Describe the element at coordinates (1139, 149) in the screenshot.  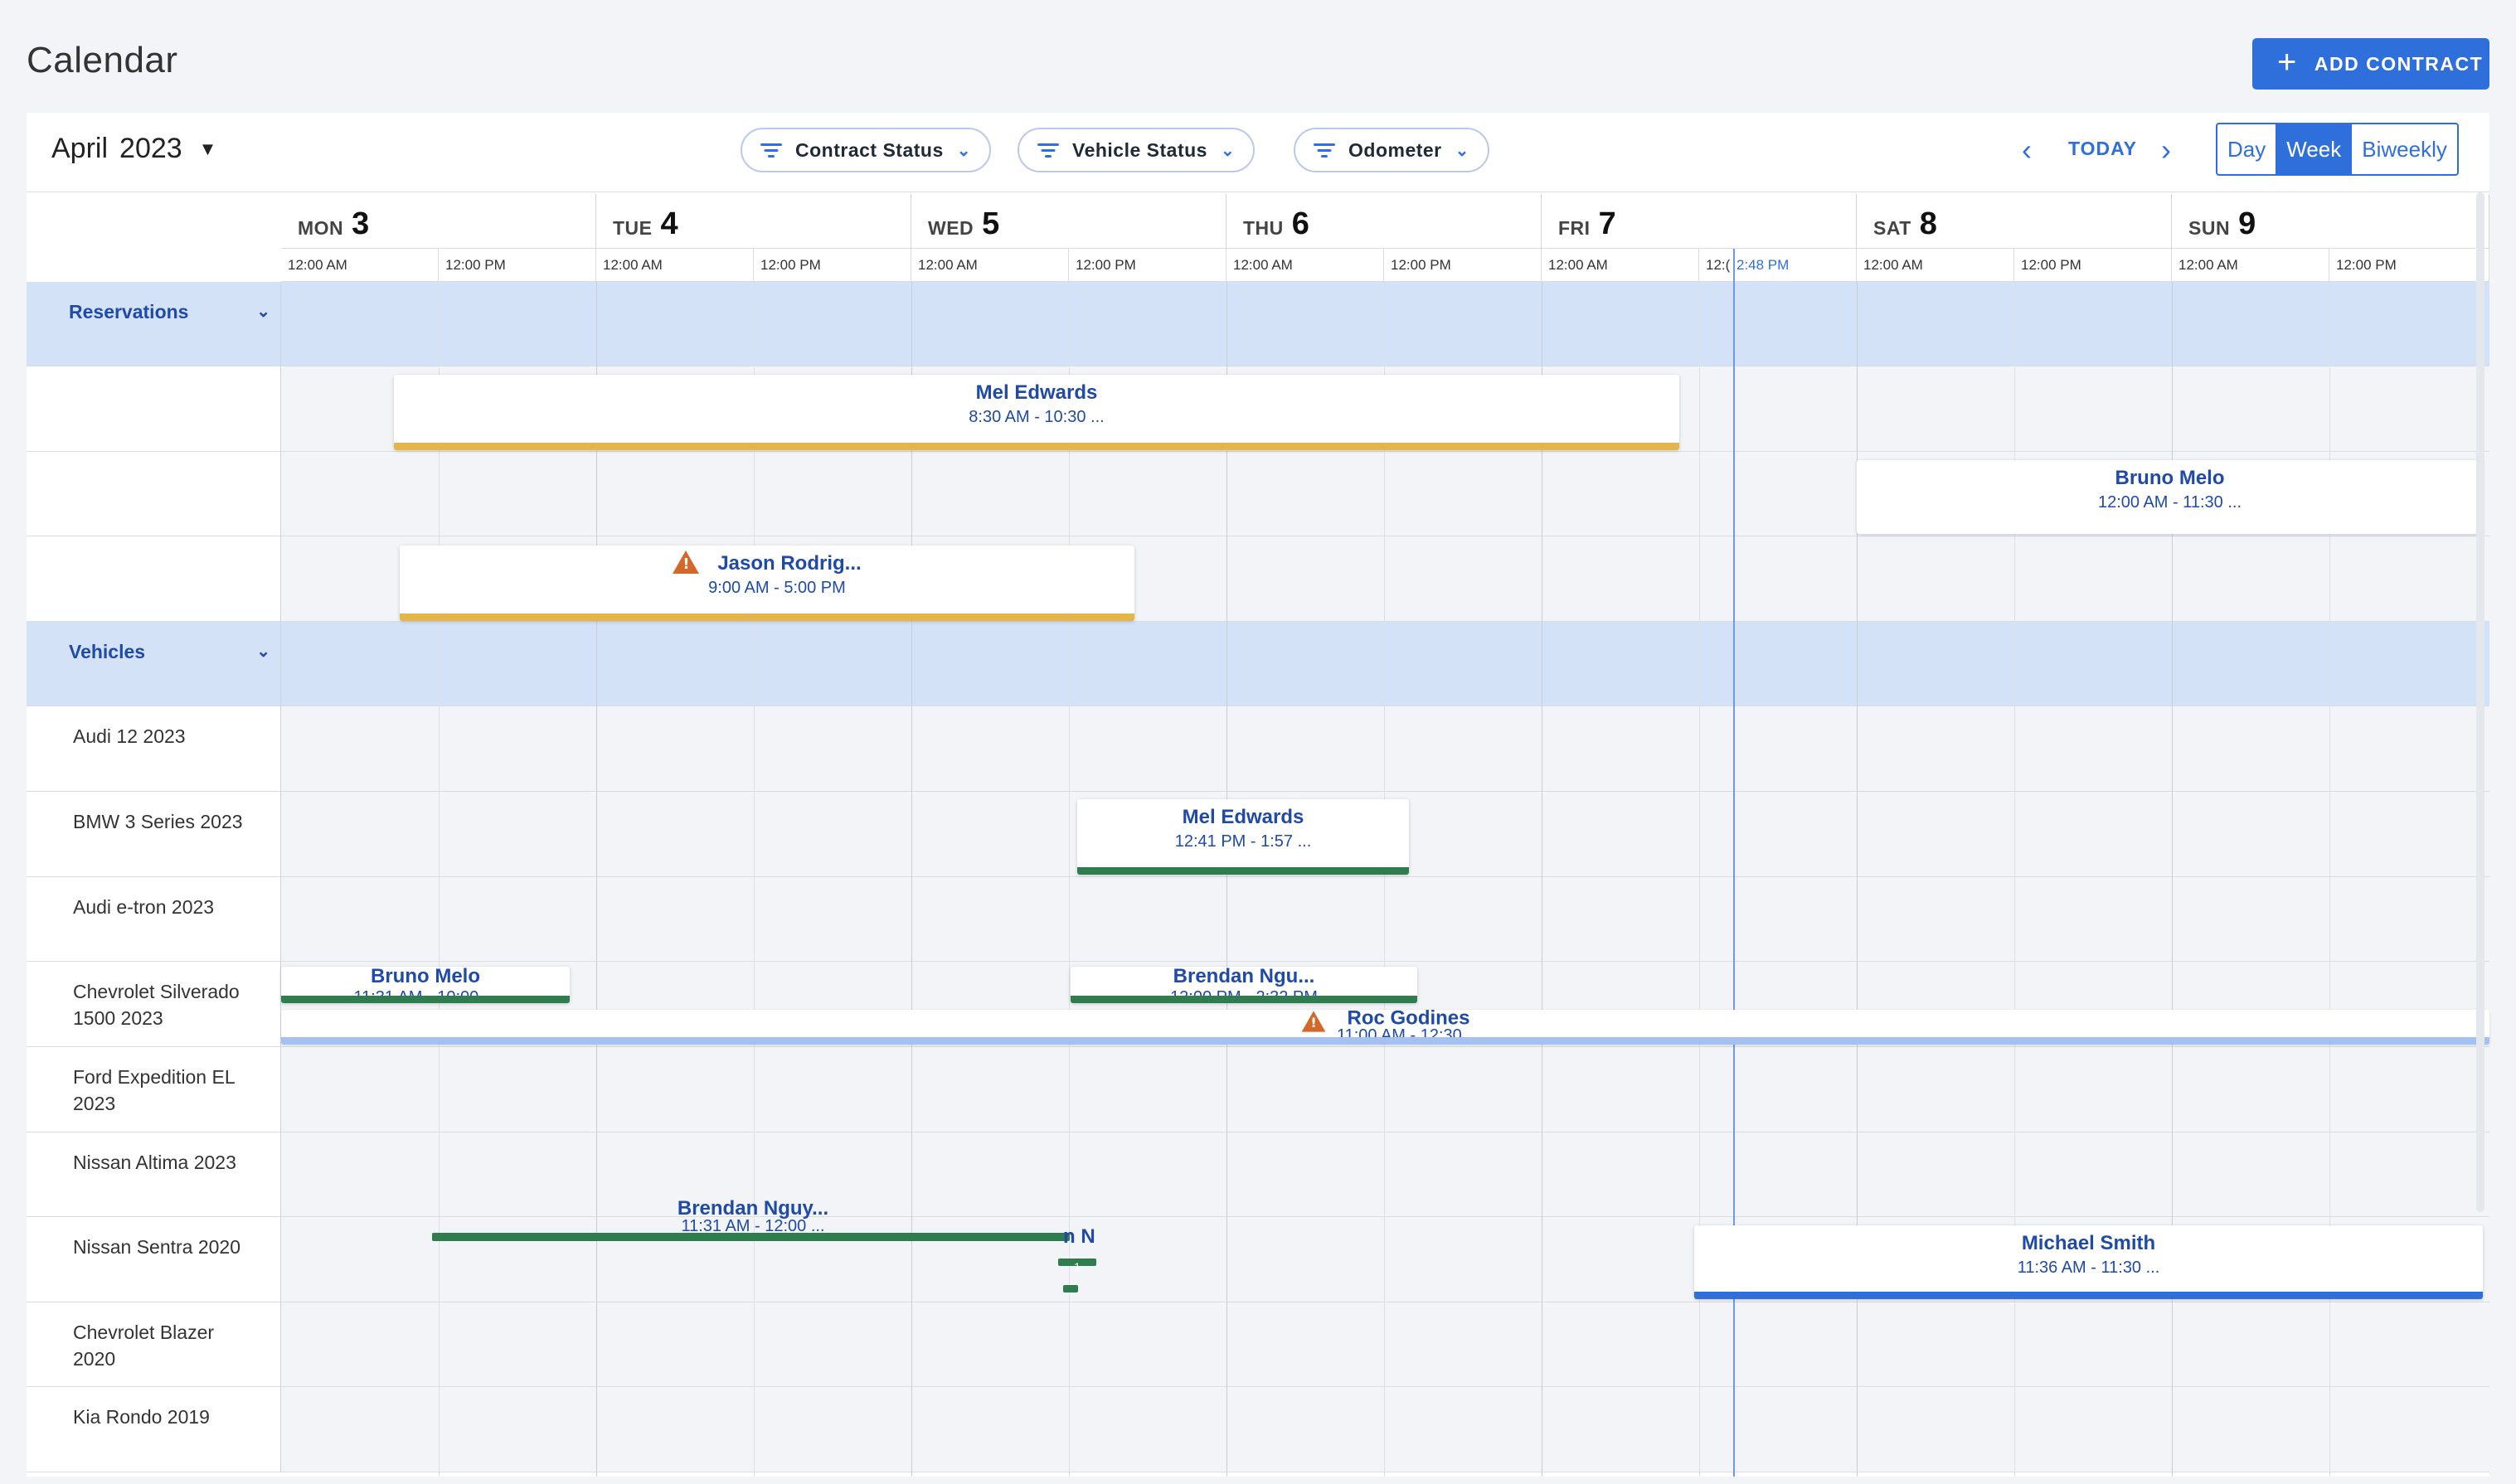
I see `filter-label: Vehicle Status` at that location.